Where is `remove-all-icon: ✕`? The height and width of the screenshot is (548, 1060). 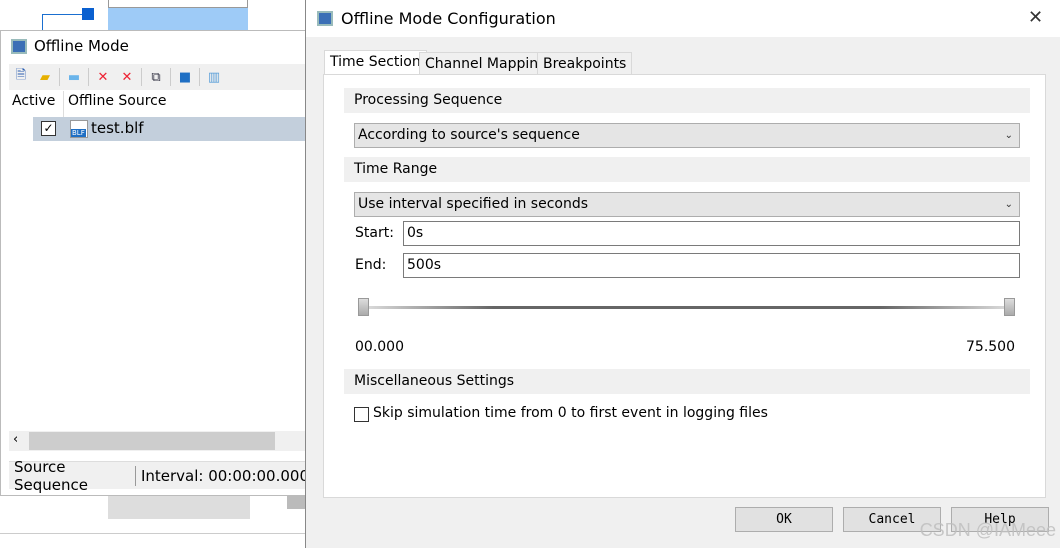
remove-all-icon: ✕ is located at coordinates (127, 77).